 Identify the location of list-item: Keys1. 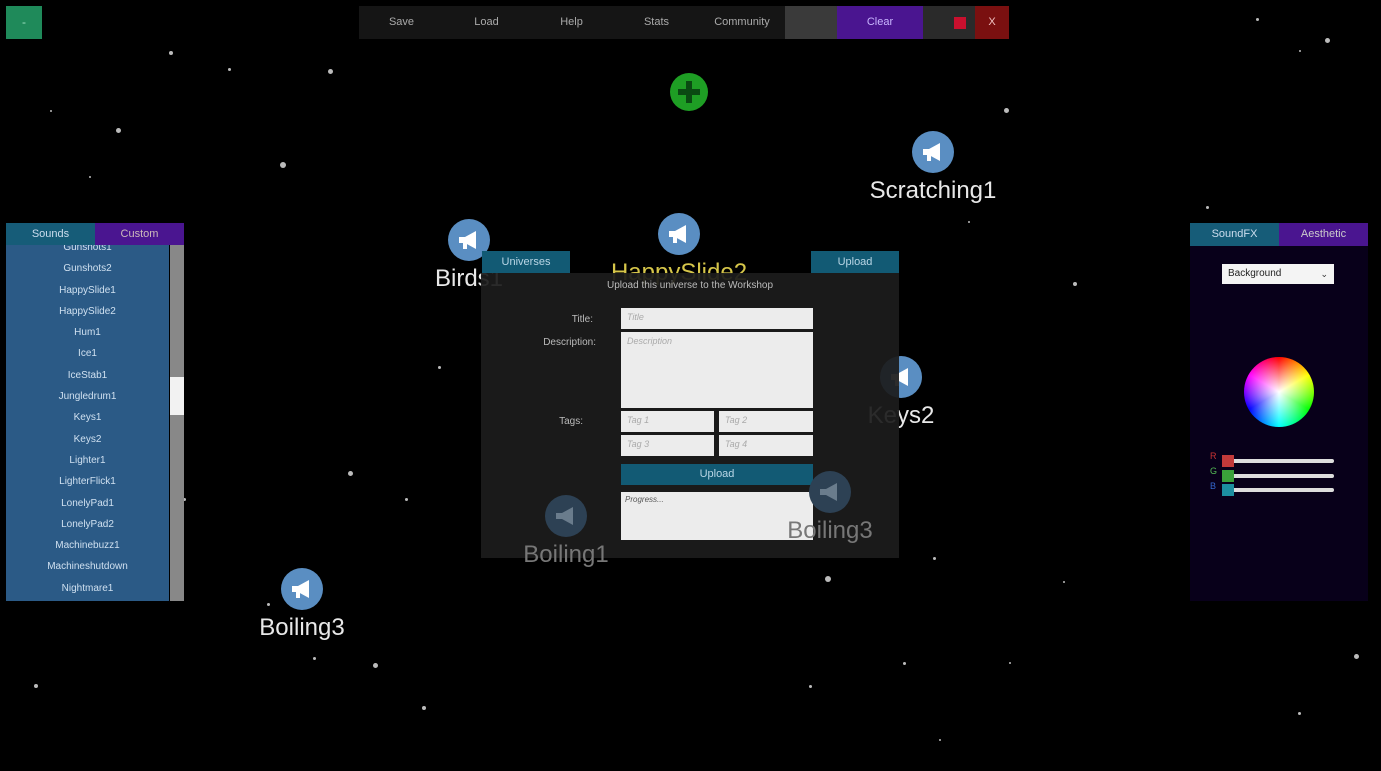
(87, 417).